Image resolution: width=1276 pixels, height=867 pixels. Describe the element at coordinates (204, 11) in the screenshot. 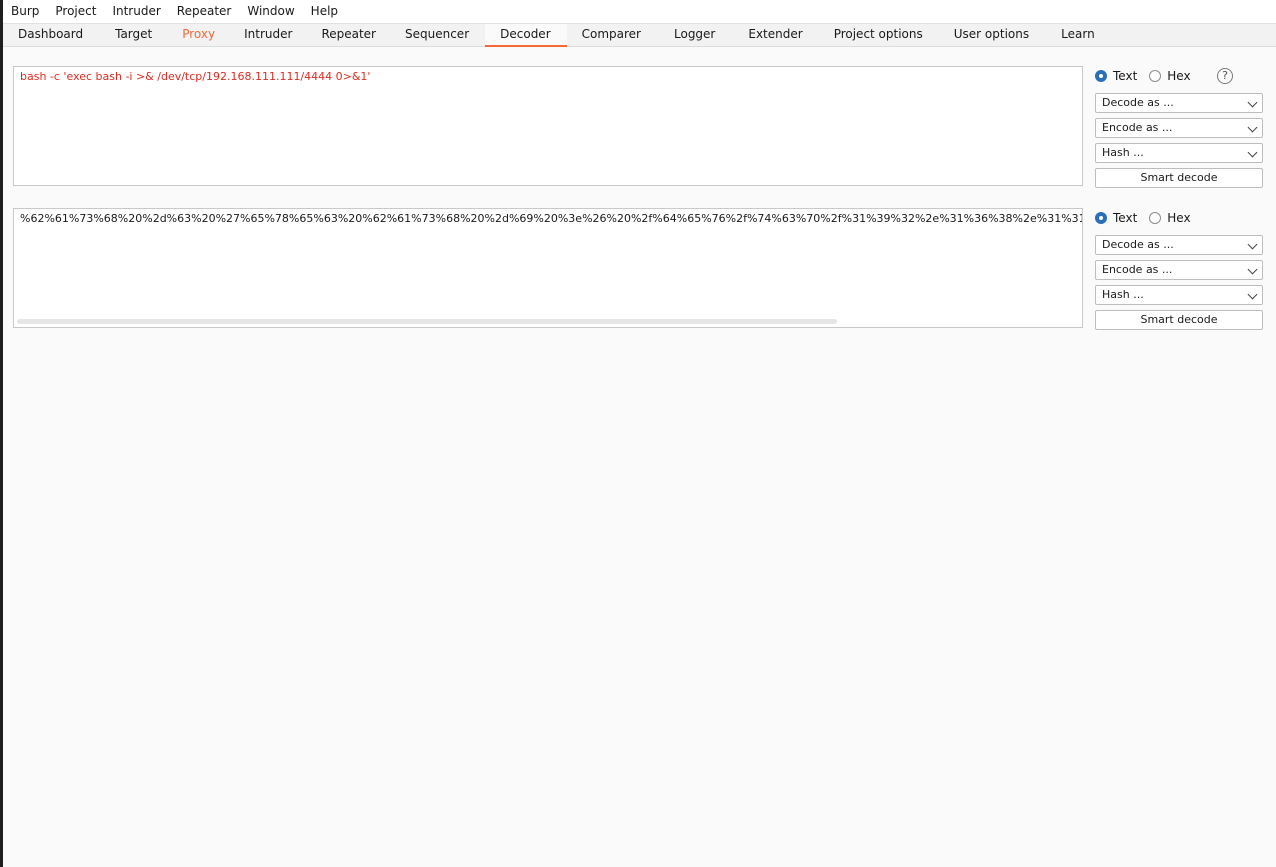

I see `menu-repeater: Repeater` at that location.